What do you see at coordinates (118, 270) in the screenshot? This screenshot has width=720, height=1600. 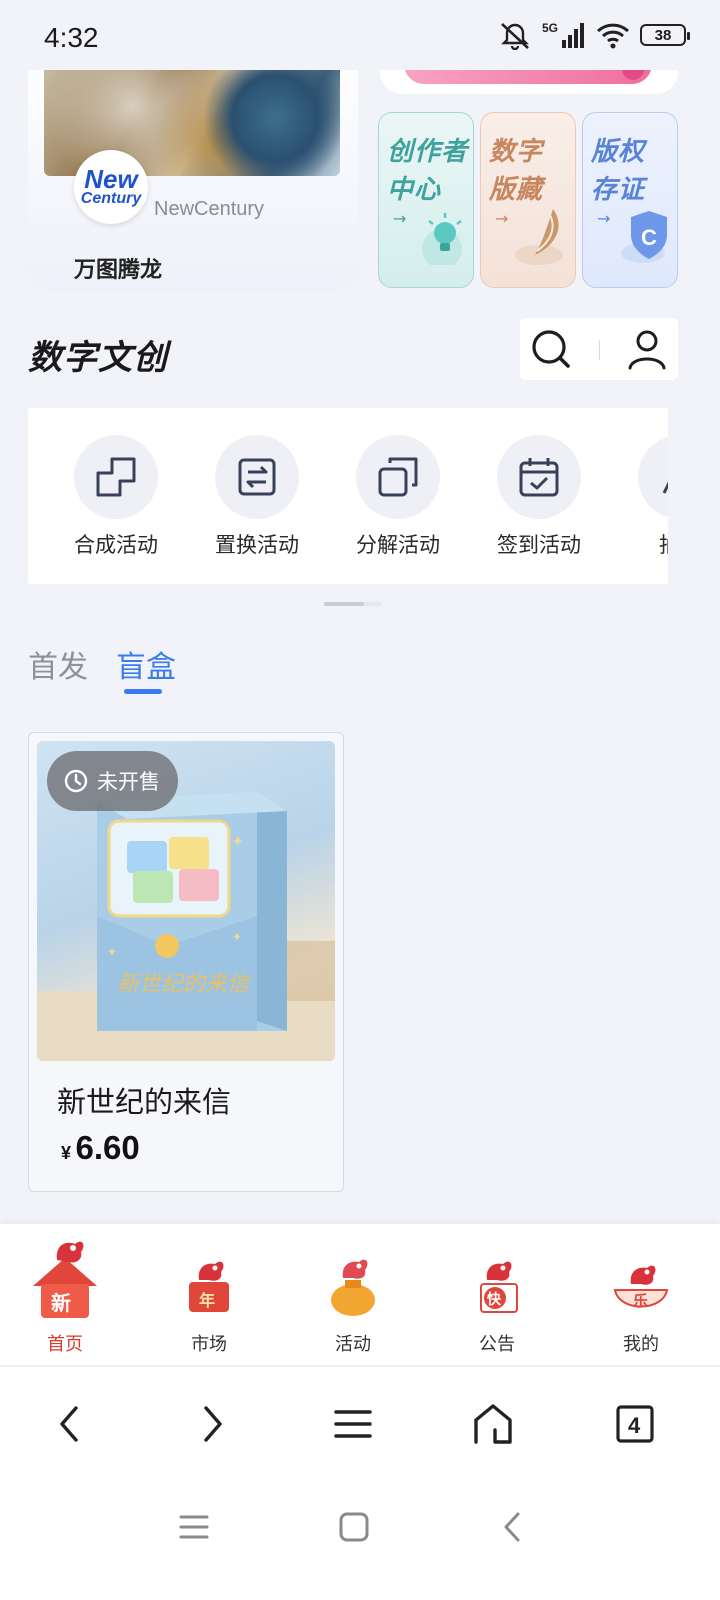 I see `banner-title: 万图腾龙` at bounding box center [118, 270].